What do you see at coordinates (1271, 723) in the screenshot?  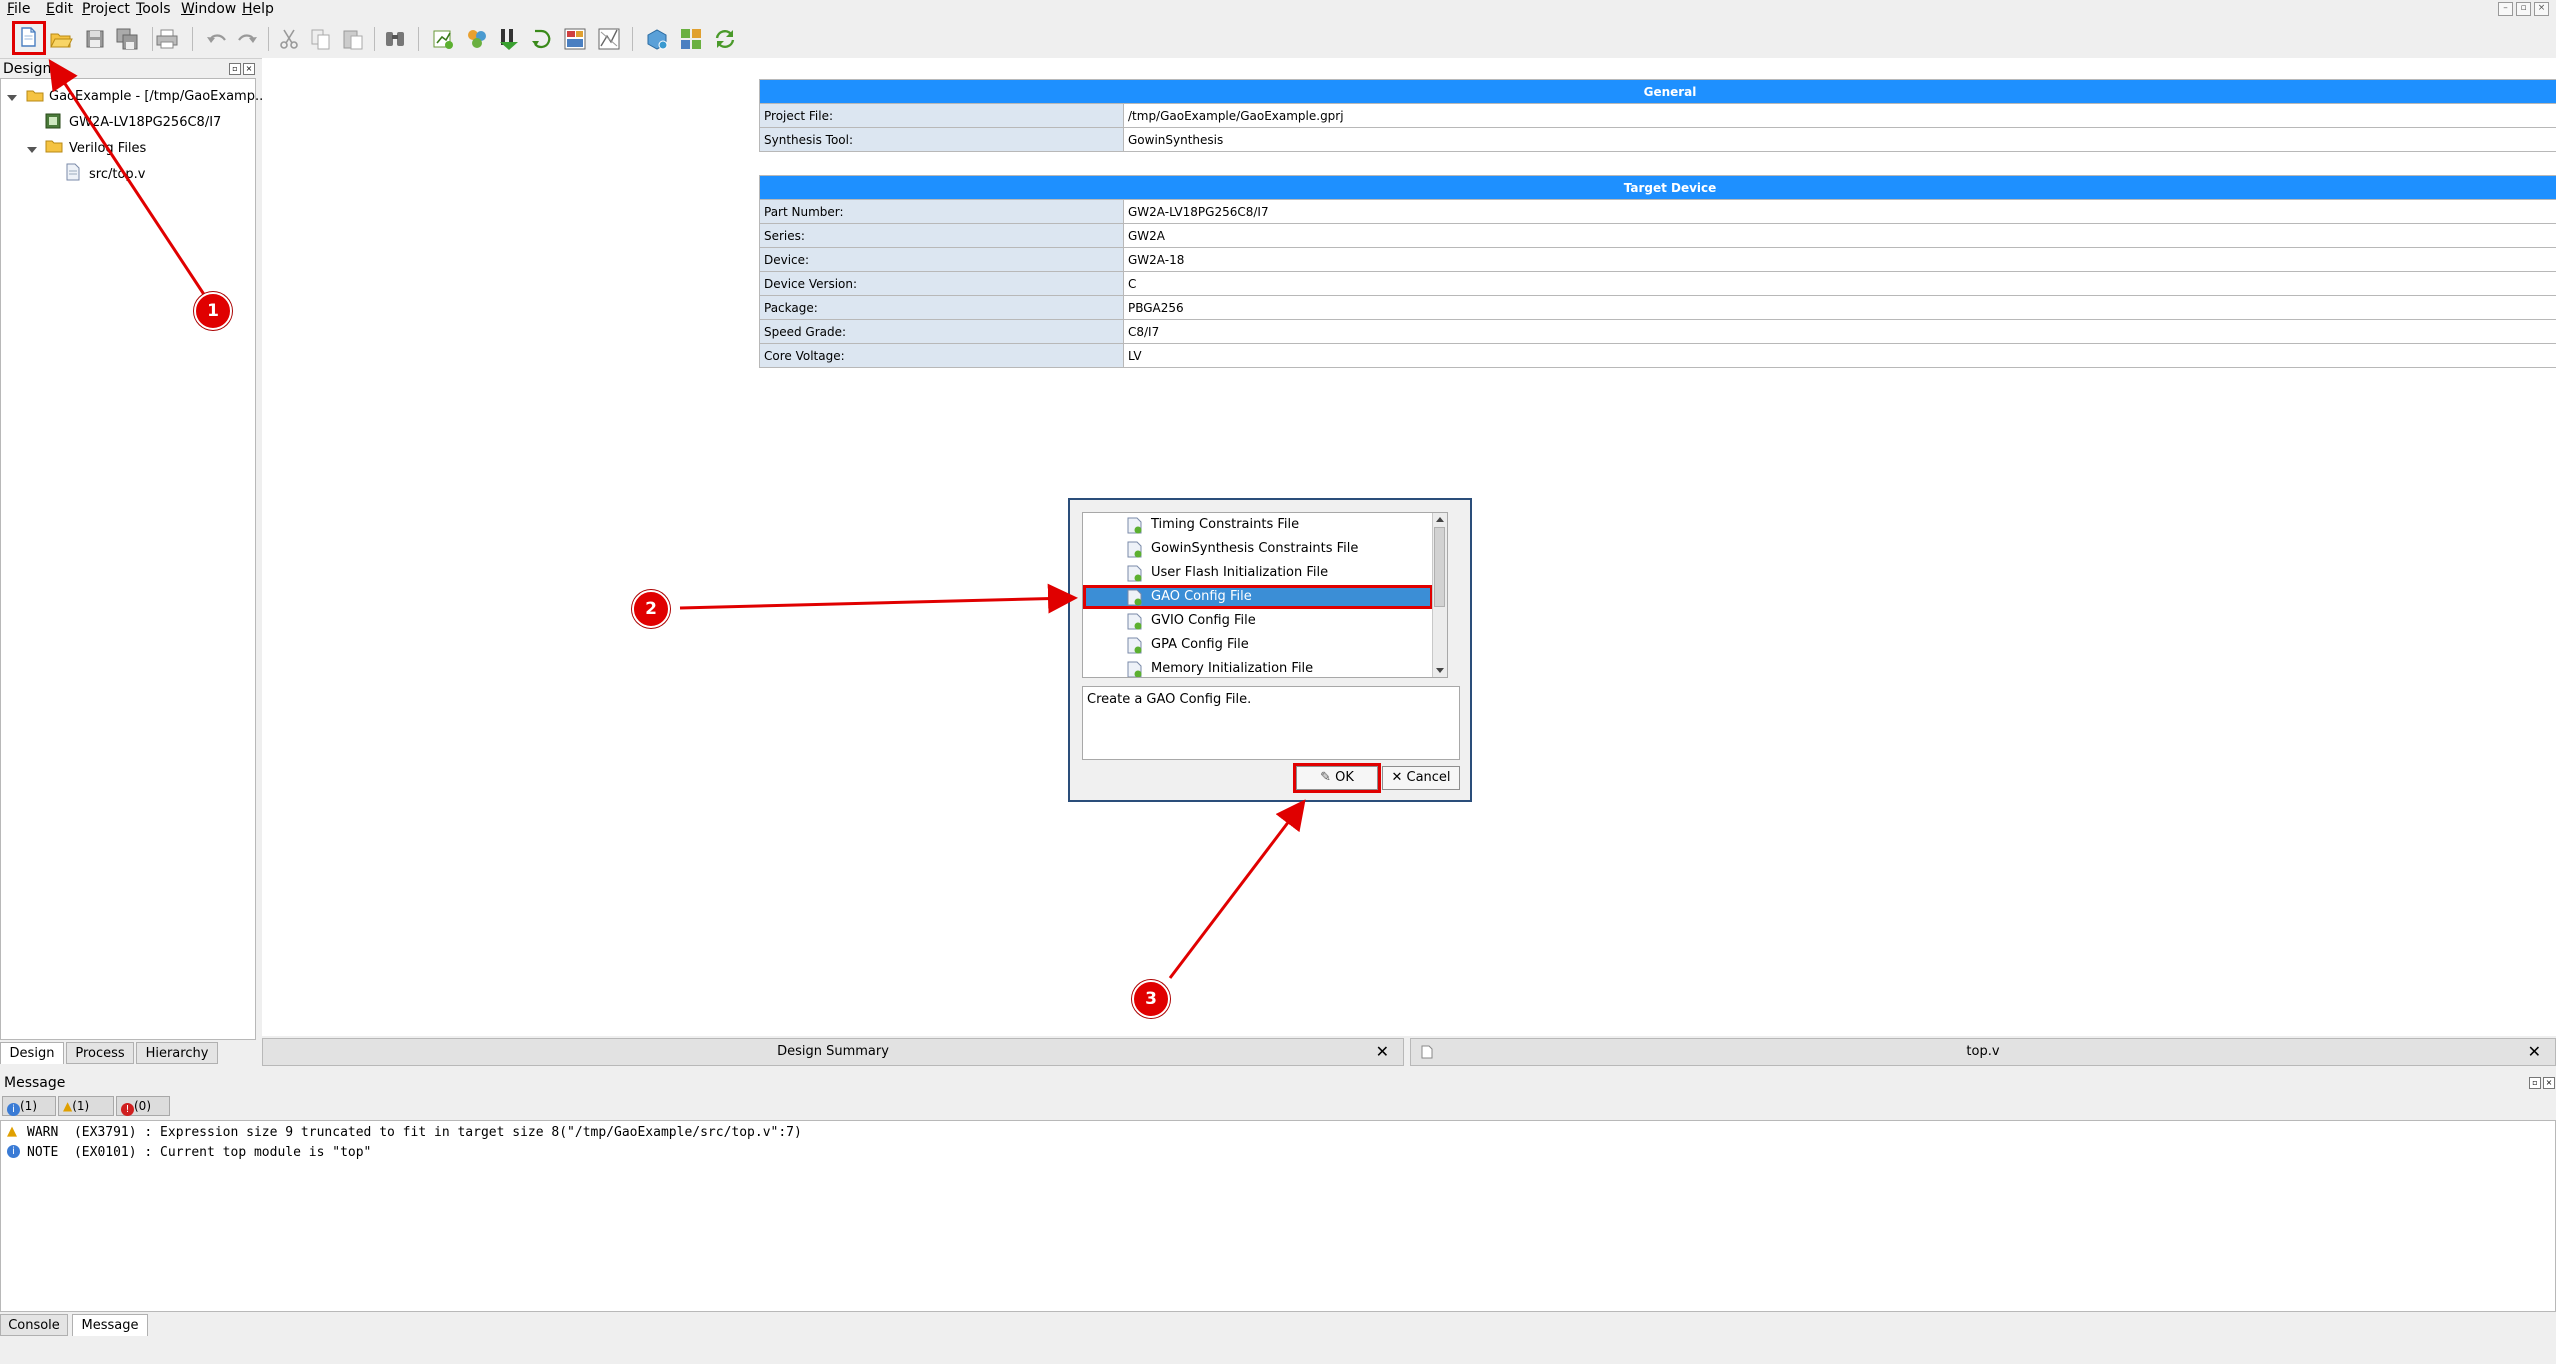 I see `description-box: Create a GAO Config File.` at bounding box center [1271, 723].